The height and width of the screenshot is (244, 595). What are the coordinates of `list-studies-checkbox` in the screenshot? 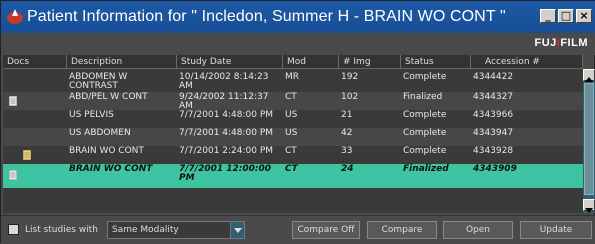 It's located at (13, 229).